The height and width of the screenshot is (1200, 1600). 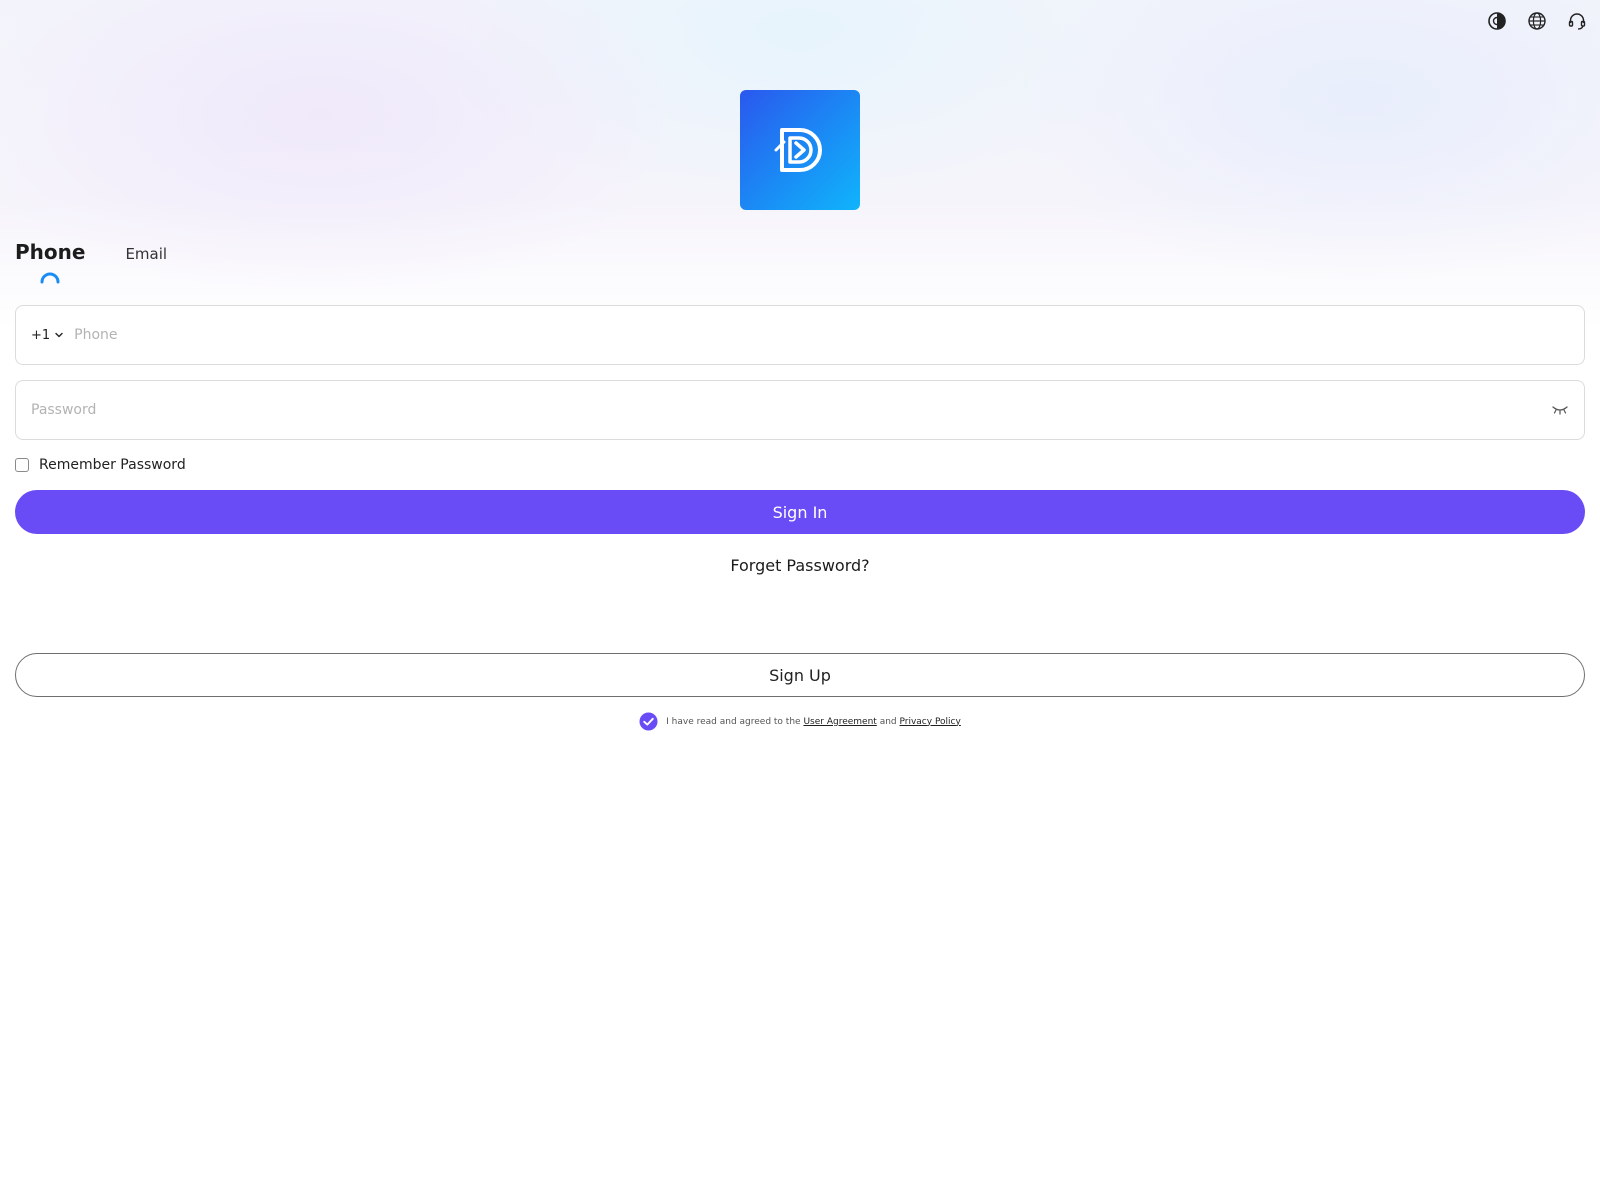 I want to click on tab-email: Email, so click(x=146, y=251).